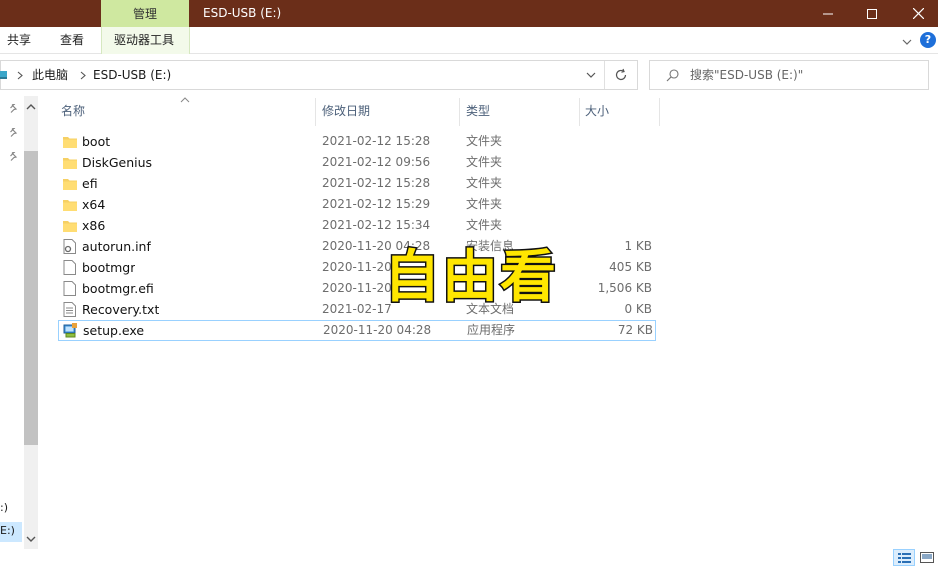 This screenshot has width=938, height=567. I want to click on file-row-autorun: autorun.inf 2020-11-20 04:28 安装信息 1 KB, so click(357, 246).